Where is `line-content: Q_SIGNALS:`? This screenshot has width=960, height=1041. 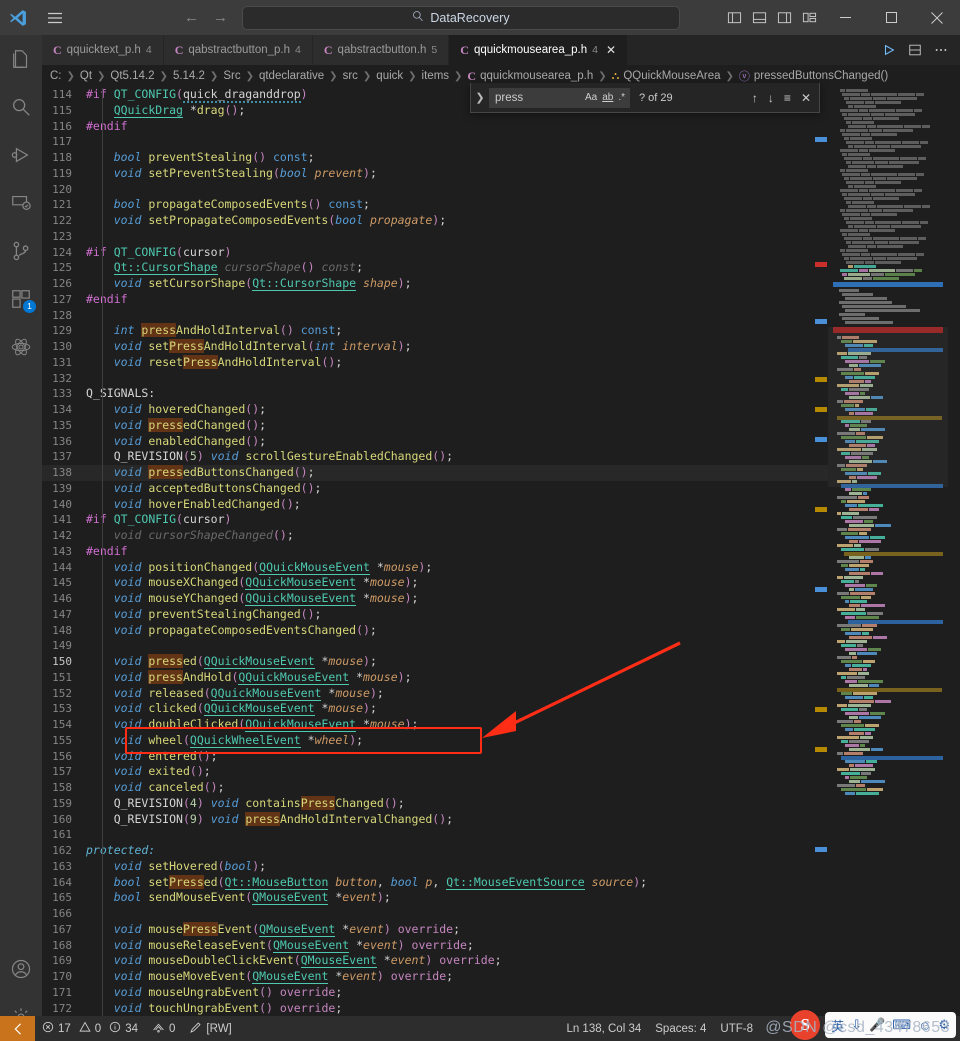
line-content: Q_SIGNALS: is located at coordinates (457, 394).